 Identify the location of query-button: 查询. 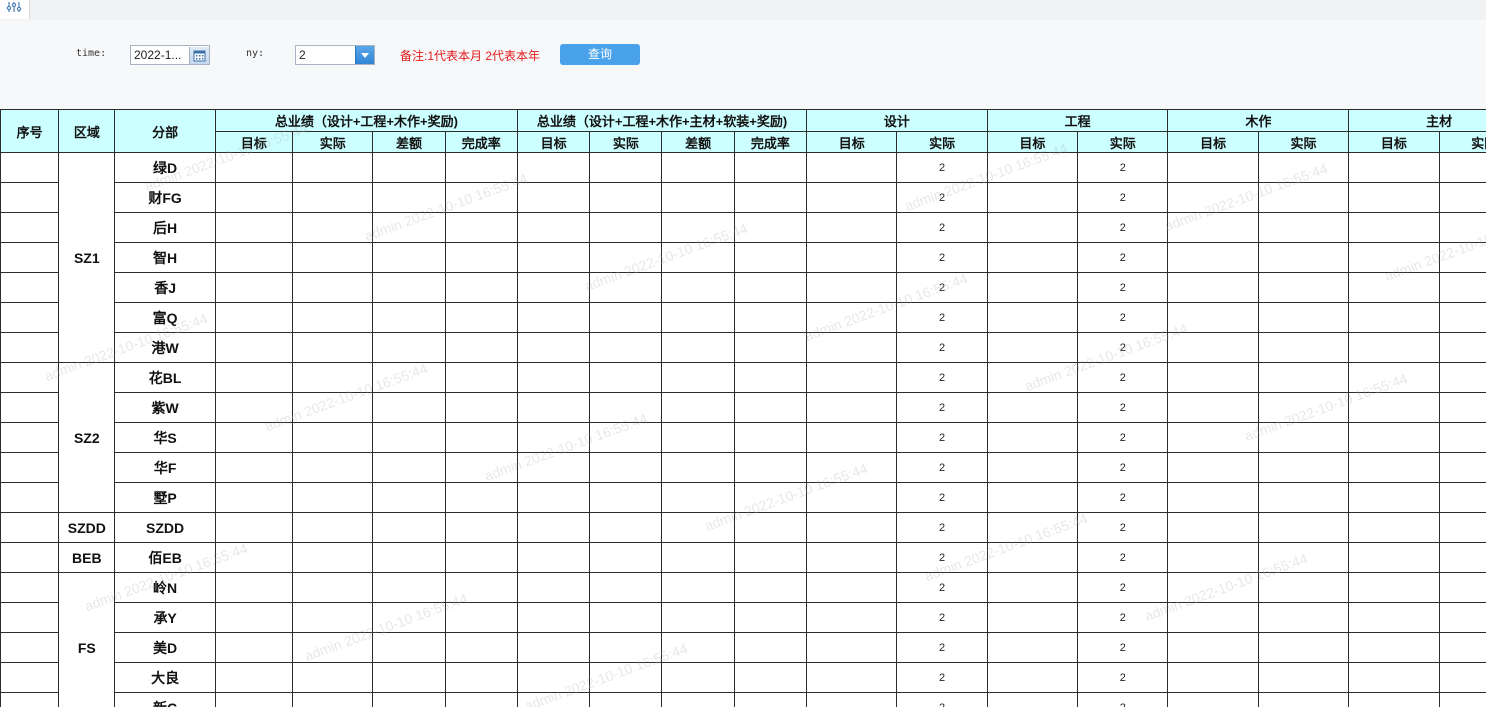
(600, 54).